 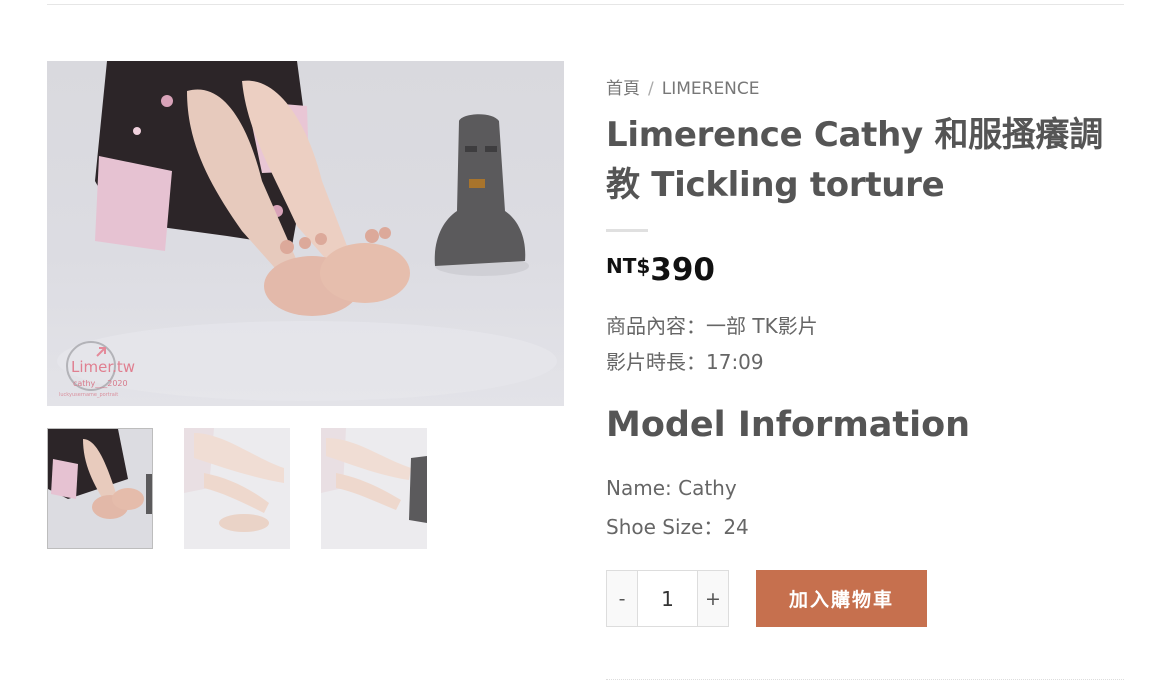 I want to click on breadcrumb-home-link: 首頁, so click(x=623, y=89).